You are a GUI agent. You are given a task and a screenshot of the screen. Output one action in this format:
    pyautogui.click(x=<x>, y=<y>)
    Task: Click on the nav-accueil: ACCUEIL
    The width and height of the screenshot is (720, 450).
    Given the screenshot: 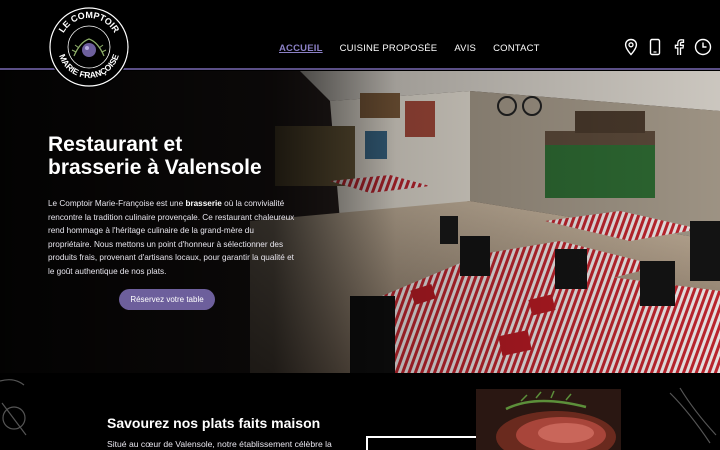 What is the action you would take?
    pyautogui.click(x=301, y=48)
    